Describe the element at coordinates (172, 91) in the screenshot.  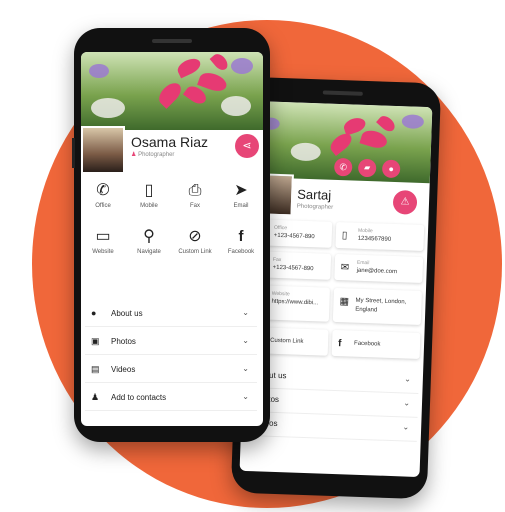
I see `cover-photo` at that location.